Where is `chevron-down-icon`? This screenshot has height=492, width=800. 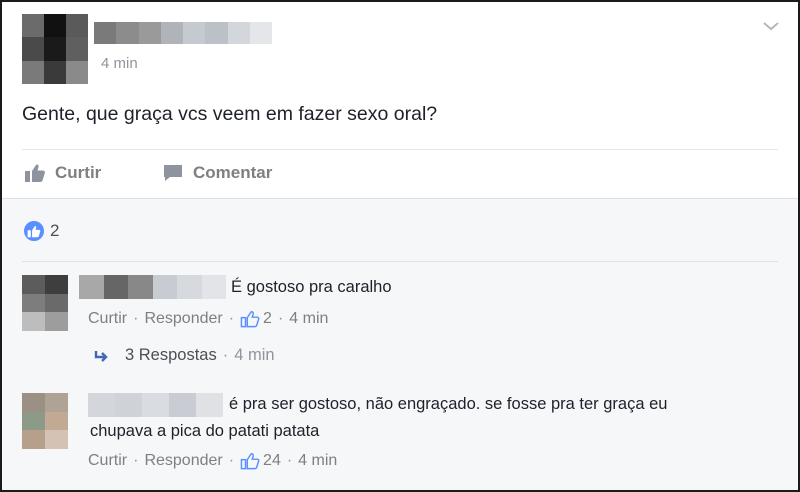
chevron-down-icon is located at coordinates (771, 26).